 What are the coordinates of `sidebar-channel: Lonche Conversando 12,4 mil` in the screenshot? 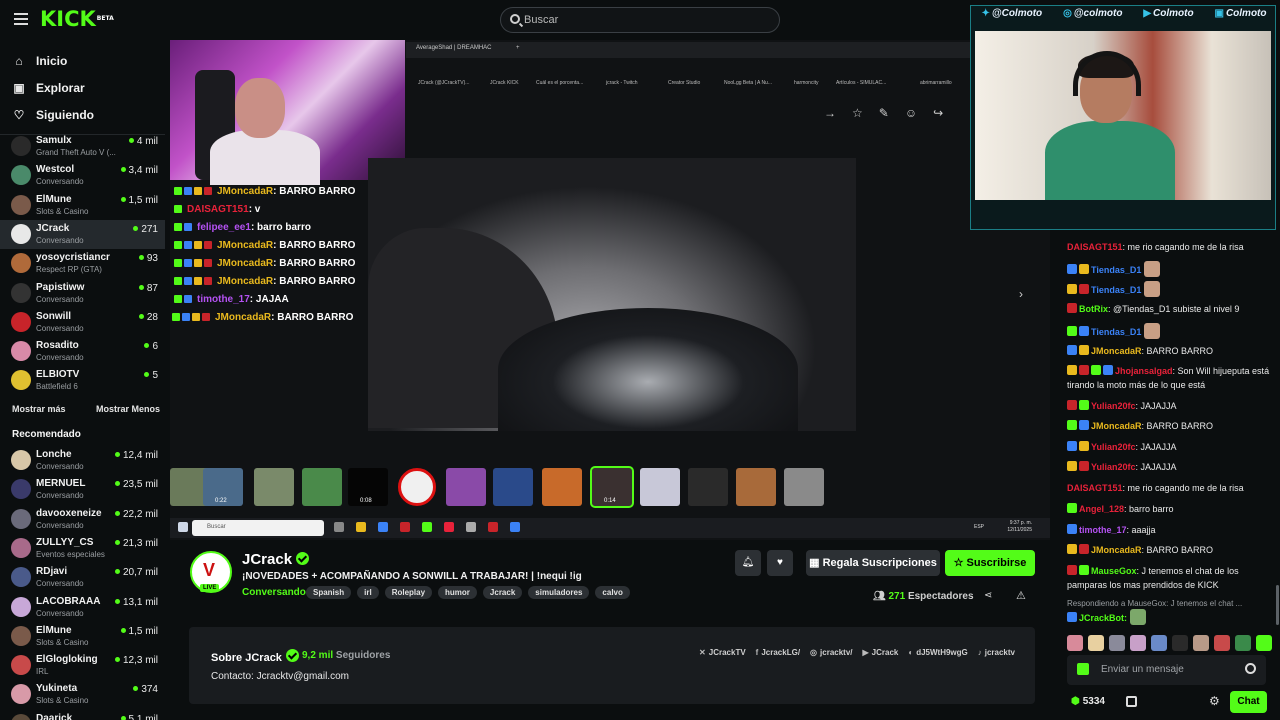 It's located at (82, 460).